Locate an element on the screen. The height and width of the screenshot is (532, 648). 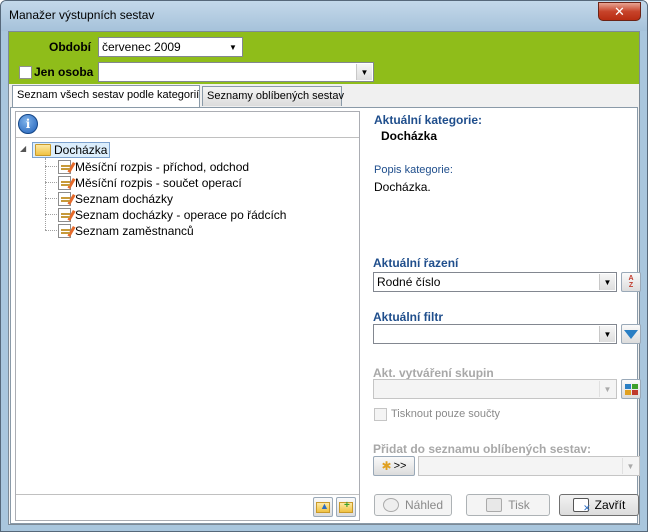
tree-node-root: Docházka is located at coordinates (71, 149).